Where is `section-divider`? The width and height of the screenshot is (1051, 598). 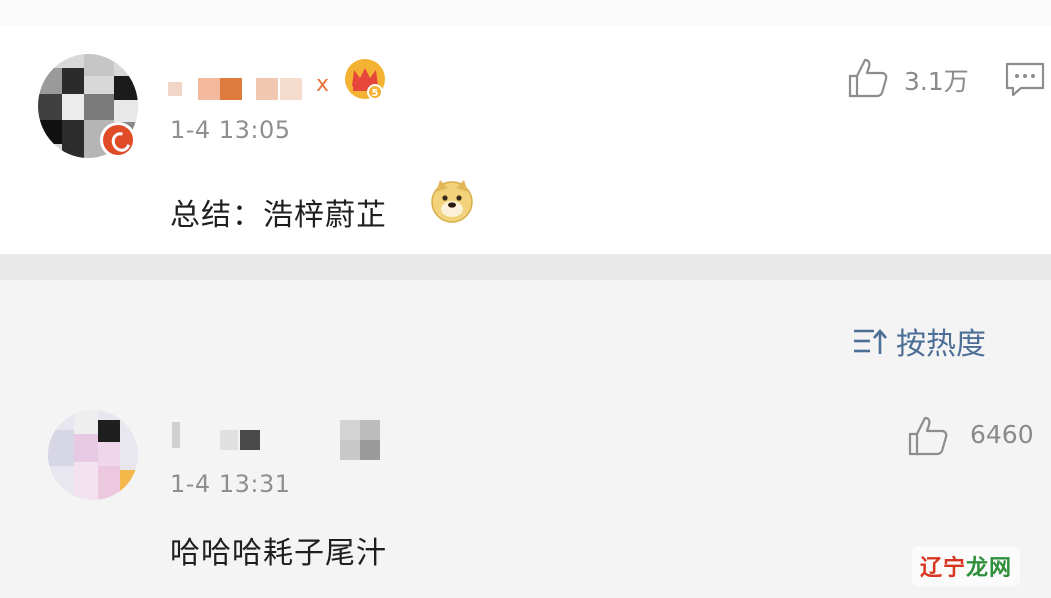
section-divider is located at coordinates (525, 267).